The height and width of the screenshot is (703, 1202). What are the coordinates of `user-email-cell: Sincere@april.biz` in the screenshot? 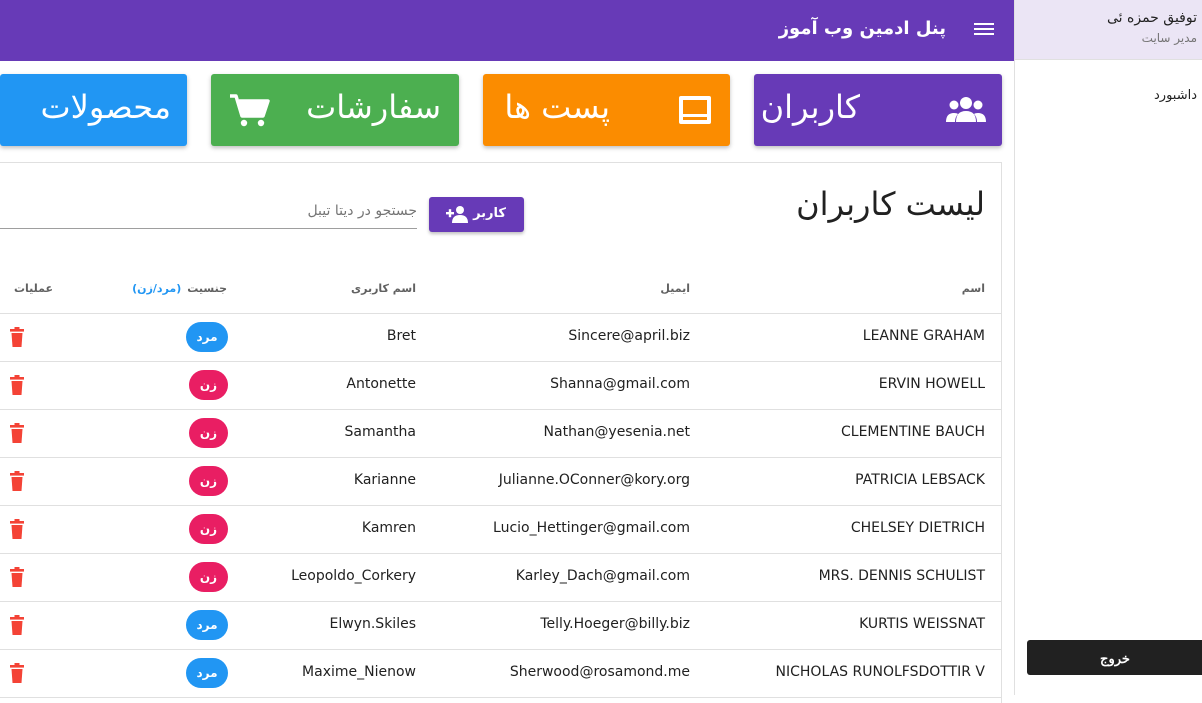 It's located at (629, 336).